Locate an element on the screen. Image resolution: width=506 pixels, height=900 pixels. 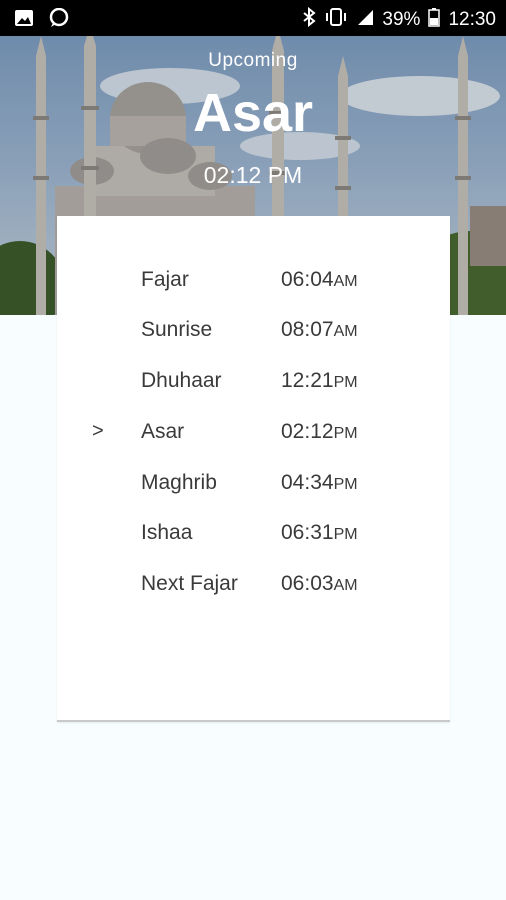
prayer-time: 04:34PM is located at coordinates (319, 483).